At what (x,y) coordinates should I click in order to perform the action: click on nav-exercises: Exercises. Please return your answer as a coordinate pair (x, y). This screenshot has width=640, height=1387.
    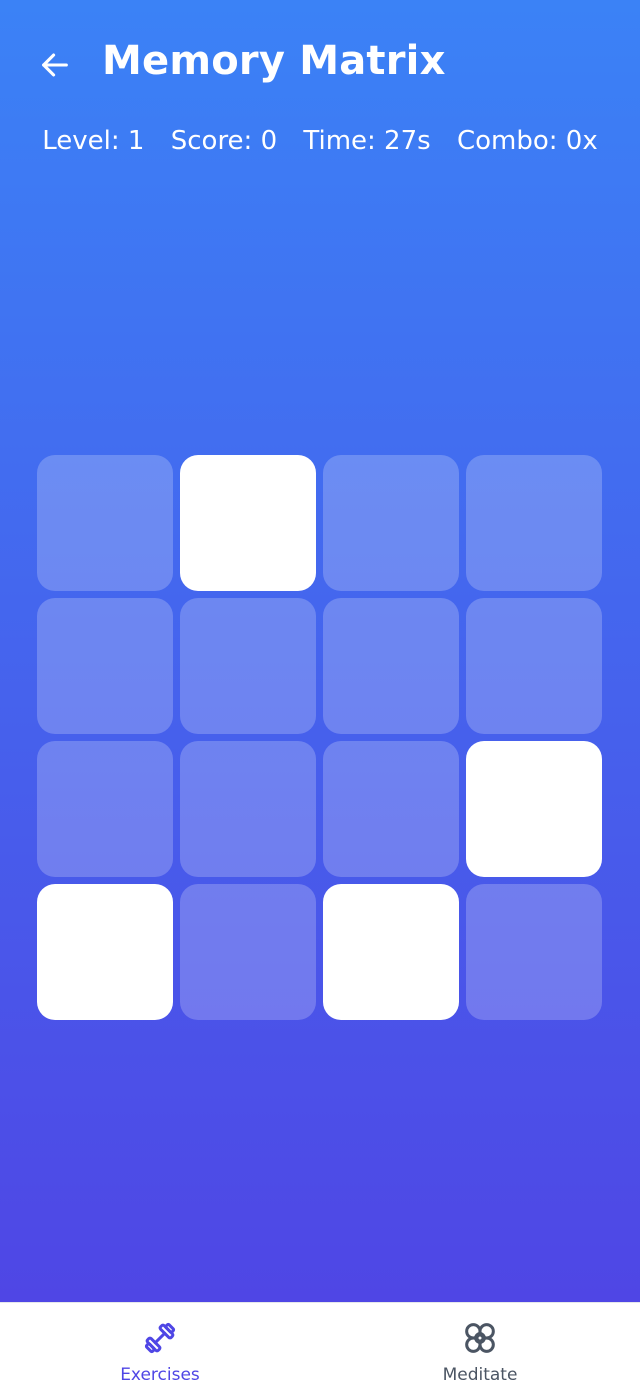
    Looking at the image, I should click on (160, 1345).